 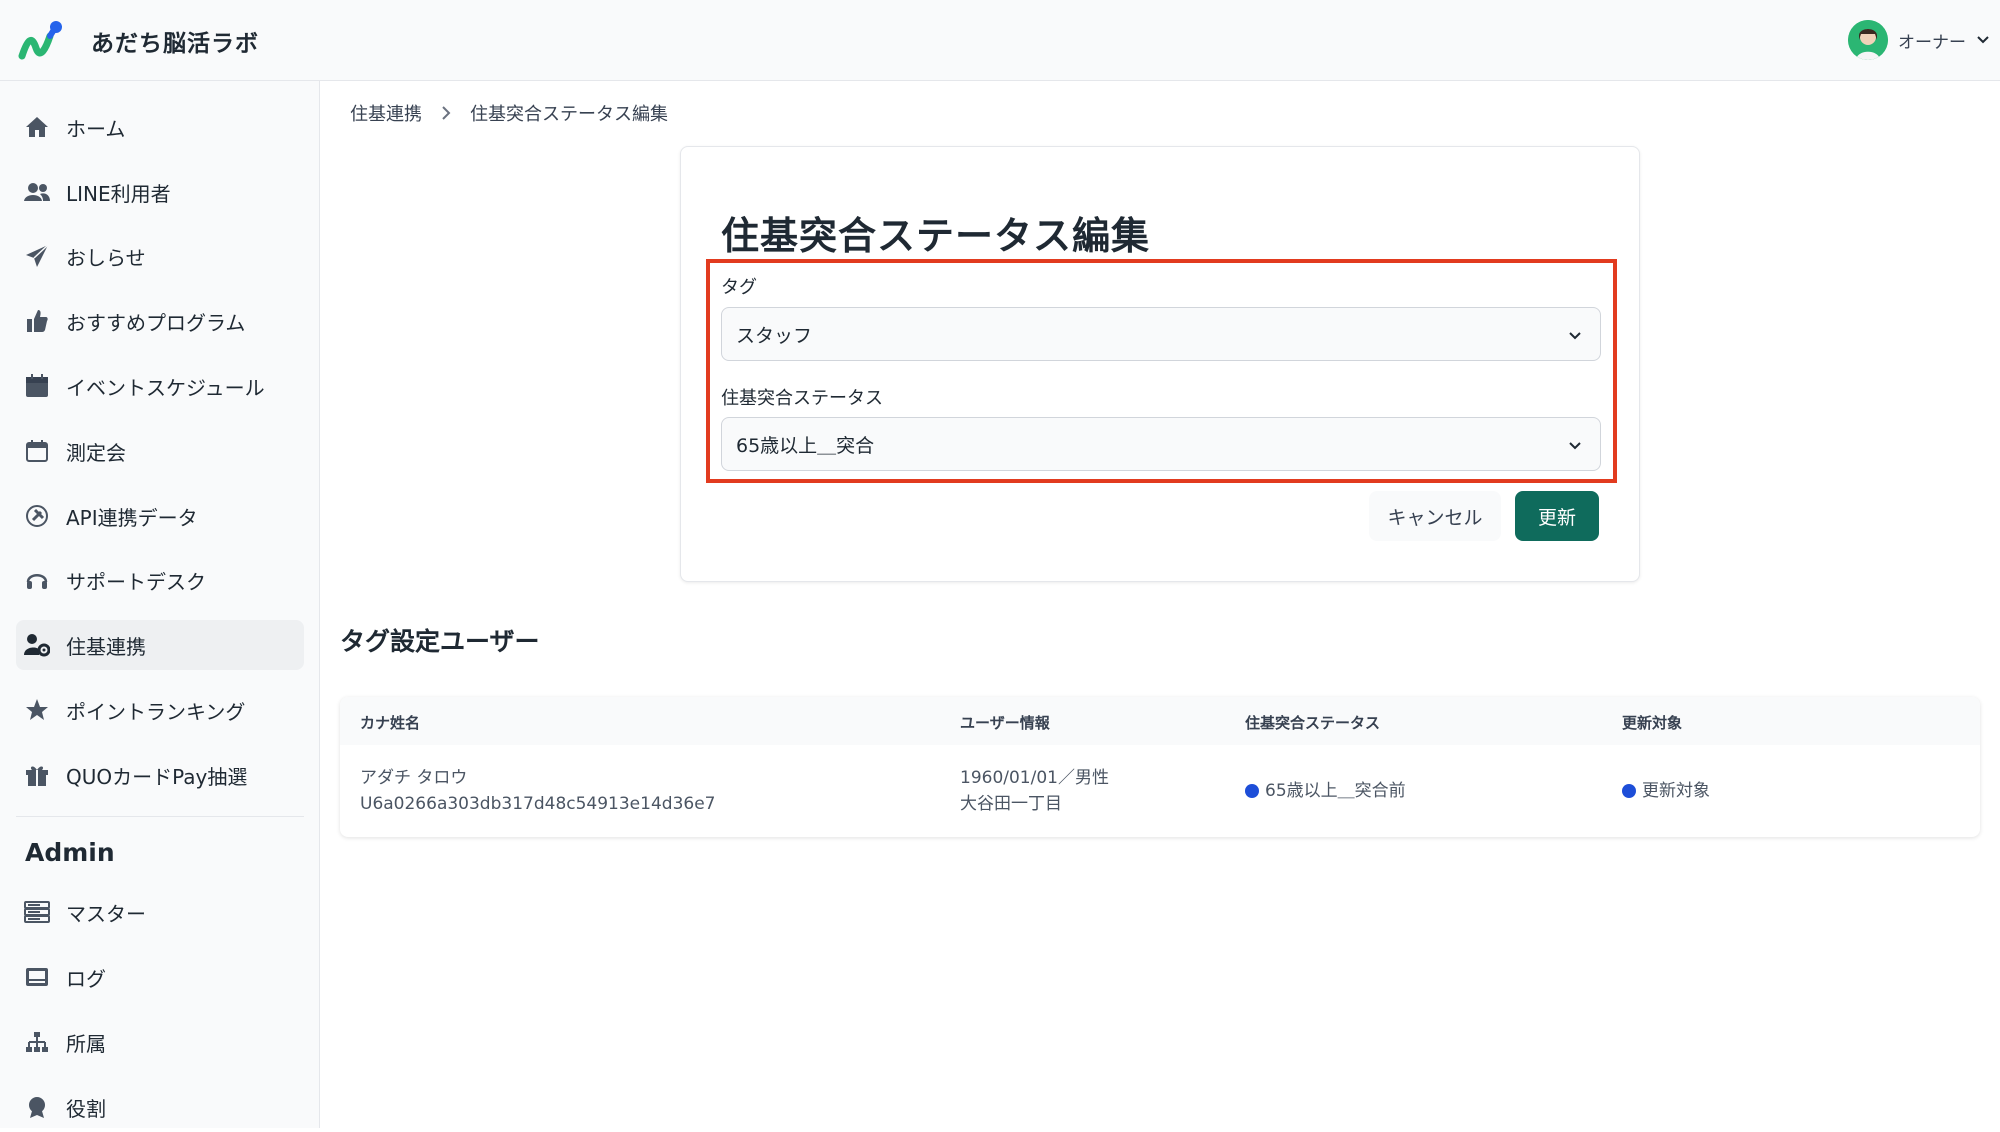 What do you see at coordinates (132, 517) in the screenshot?
I see `sidebar-item-label: API連携データ` at bounding box center [132, 517].